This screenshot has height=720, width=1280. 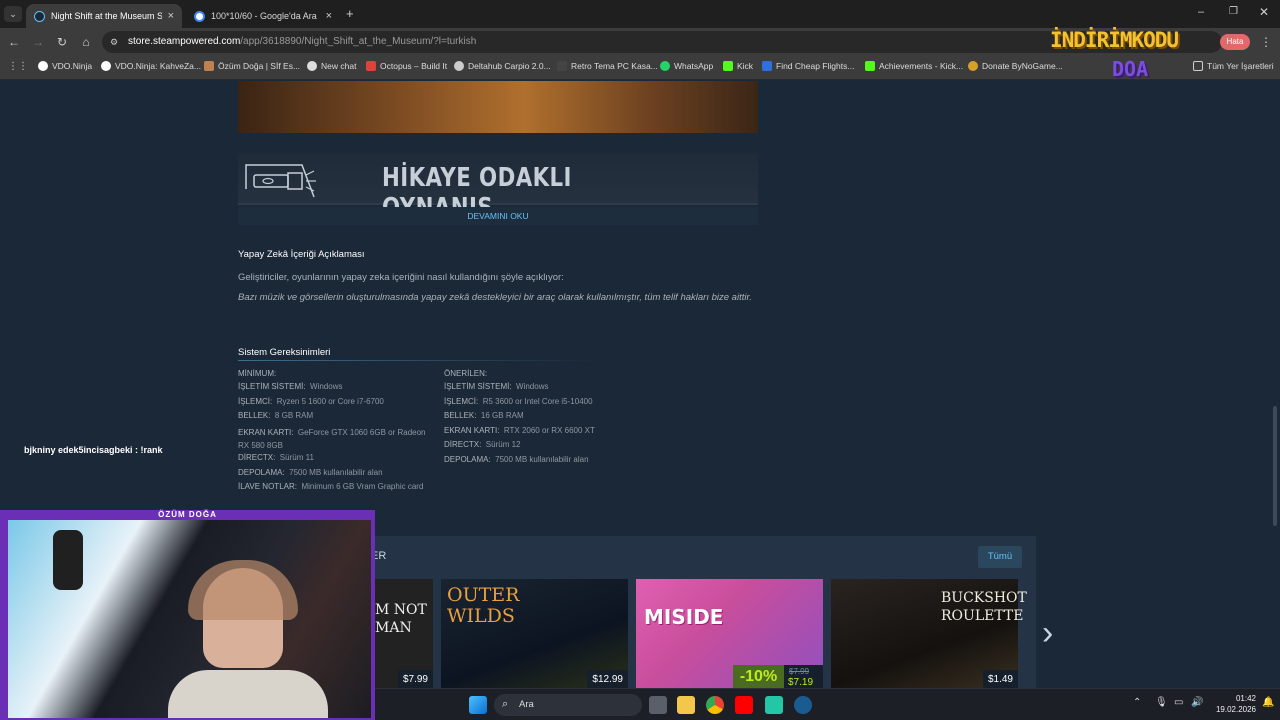 I want to click on person-hair, so click(x=243, y=590).